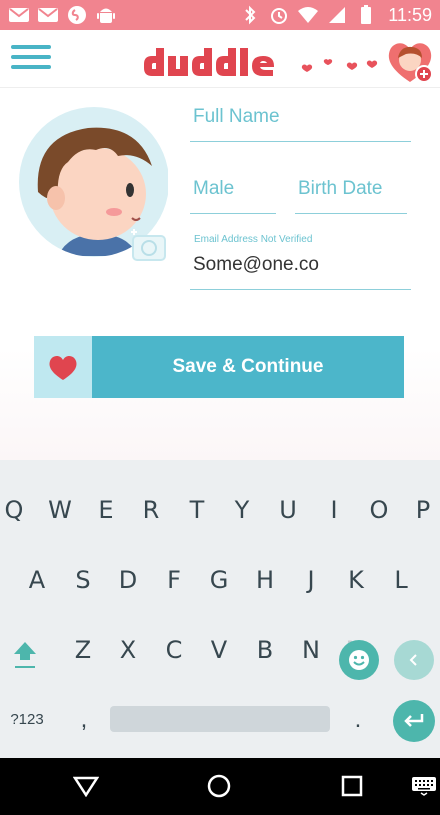  I want to click on save-button-label: Save & Continue, so click(248, 367).